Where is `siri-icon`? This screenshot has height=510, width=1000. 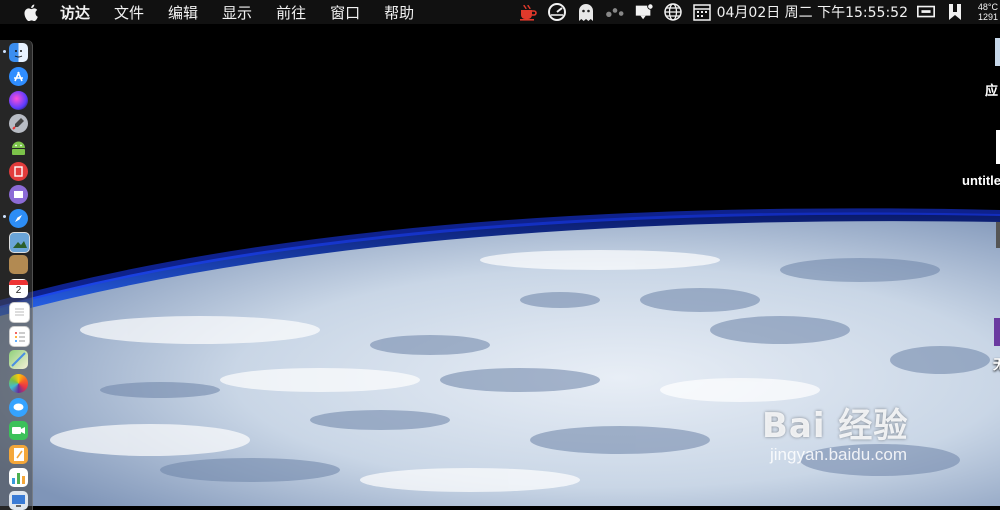 siri-icon is located at coordinates (18, 100).